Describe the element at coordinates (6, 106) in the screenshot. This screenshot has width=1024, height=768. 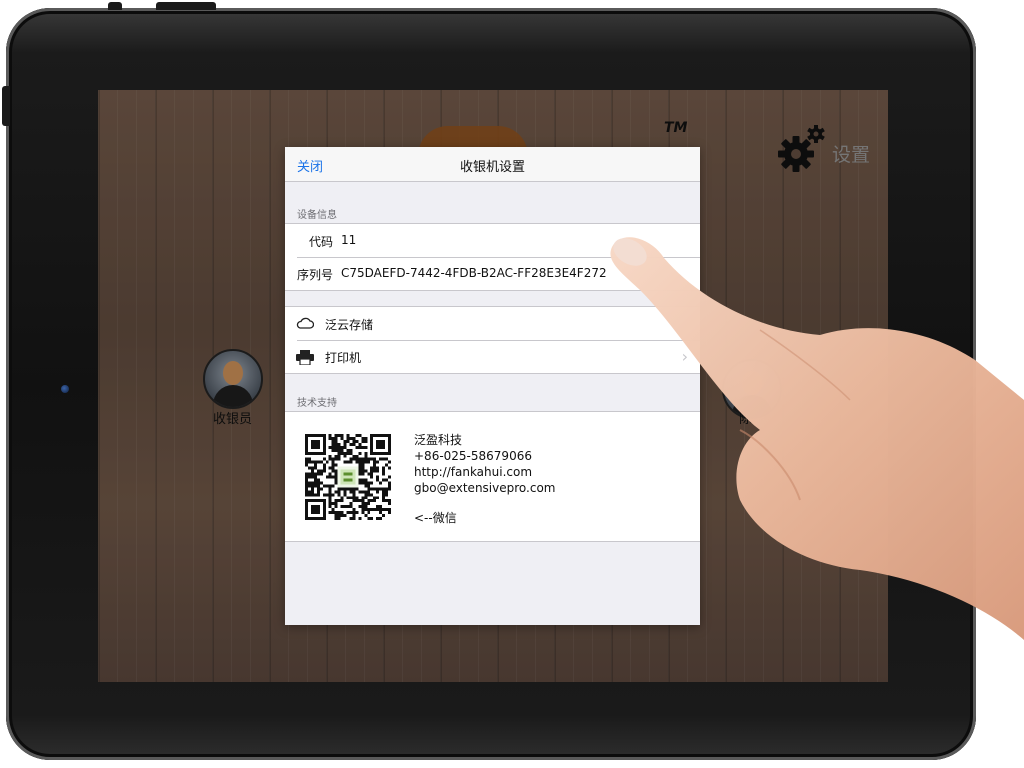
I see `volume-button` at that location.